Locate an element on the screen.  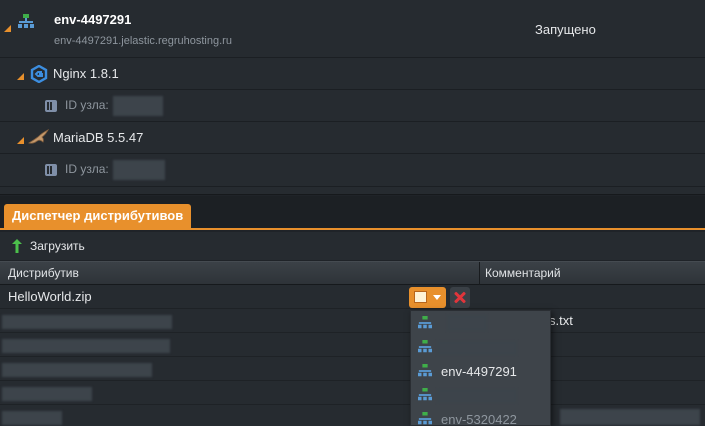
environment-status: Запущено is located at coordinates (565, 29).